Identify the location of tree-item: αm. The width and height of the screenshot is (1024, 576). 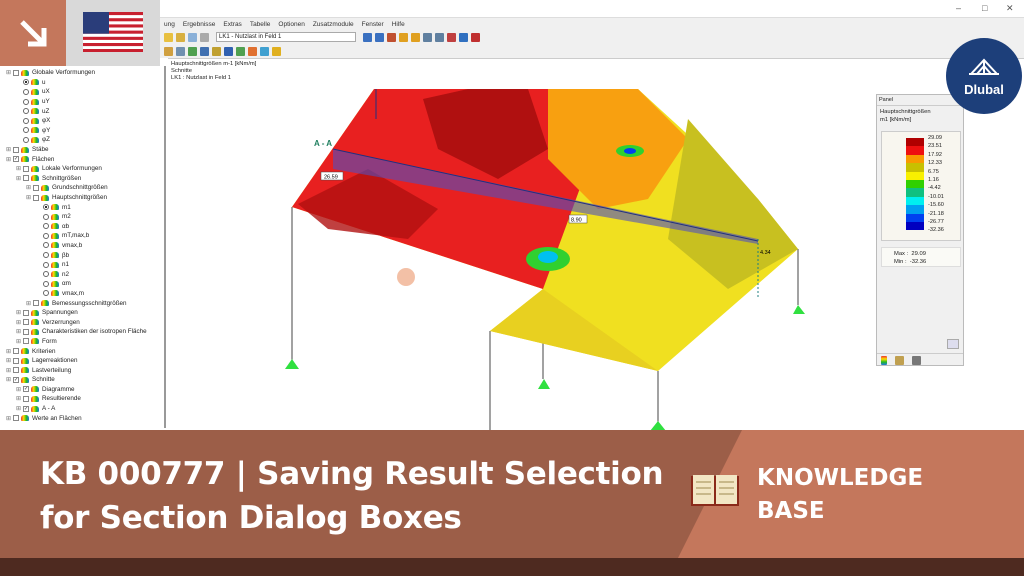
(82, 284).